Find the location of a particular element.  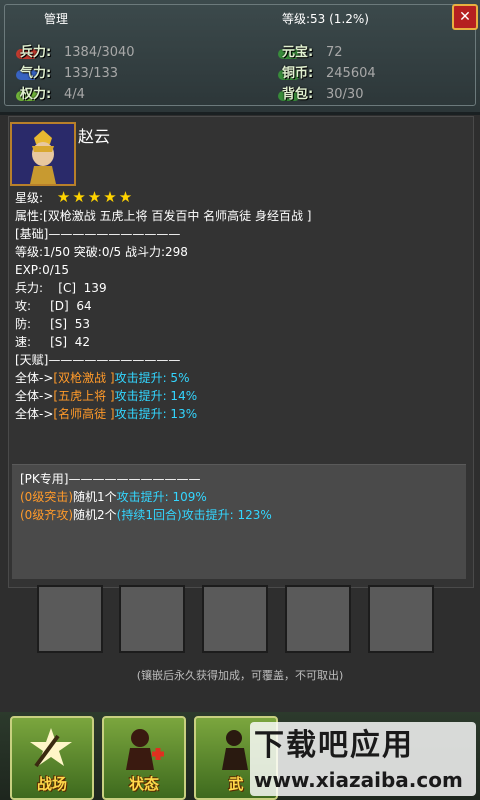

stat-label: 铜币: is located at coordinates (298, 73).